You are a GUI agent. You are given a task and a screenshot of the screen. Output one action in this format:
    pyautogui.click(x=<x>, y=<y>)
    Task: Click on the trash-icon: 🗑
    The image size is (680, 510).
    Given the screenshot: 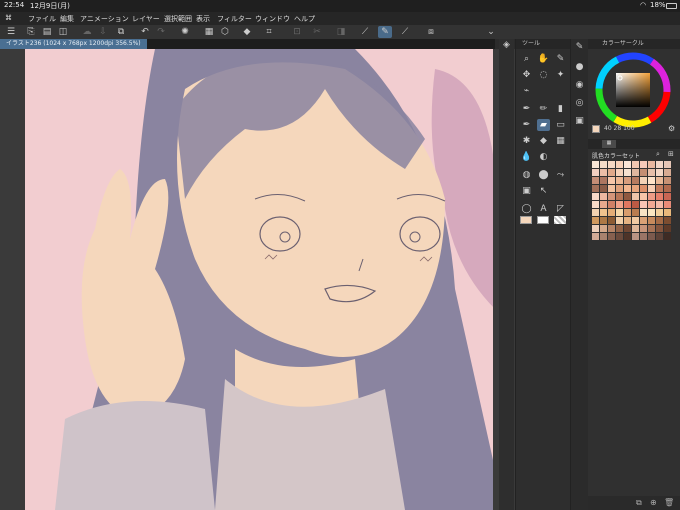 What is the action you would take?
    pyautogui.click(x=669, y=502)
    